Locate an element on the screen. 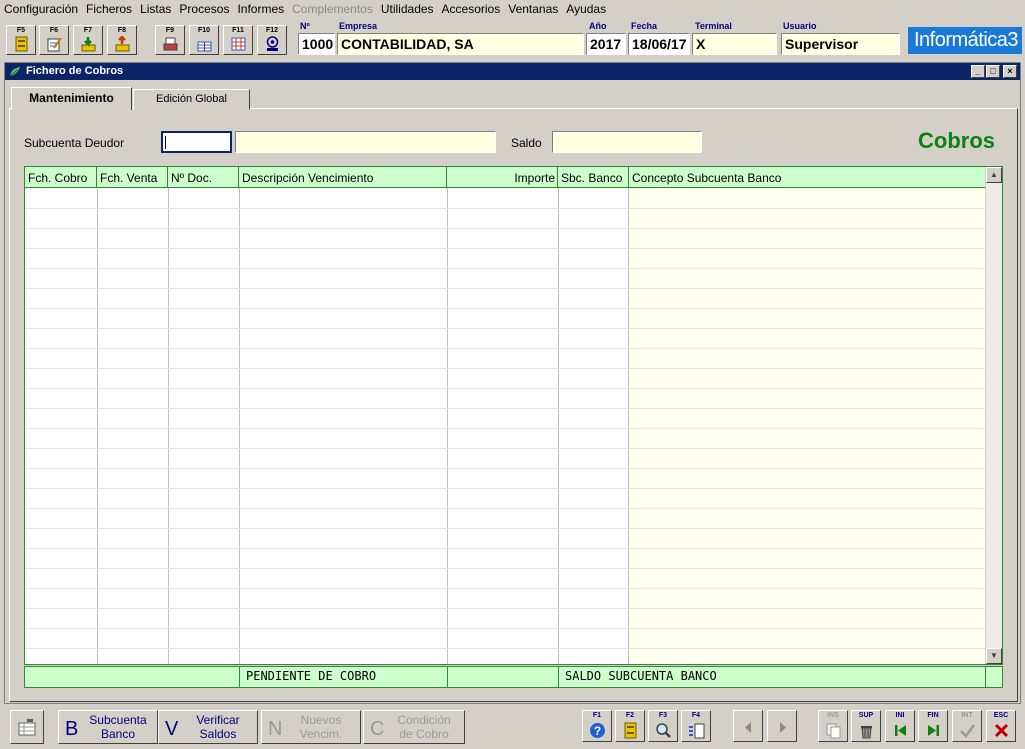 This screenshot has height=749, width=1025. toolbar-button-f12: F12 is located at coordinates (272, 40).